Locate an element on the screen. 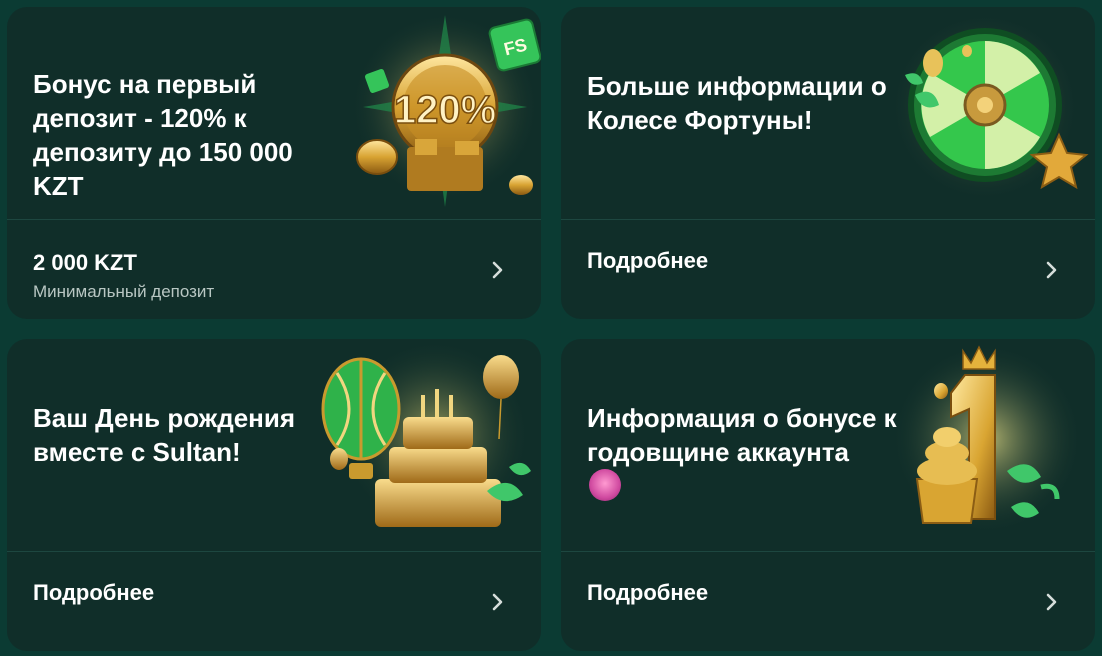  anniversary-illustration is located at coordinates (993, 445).